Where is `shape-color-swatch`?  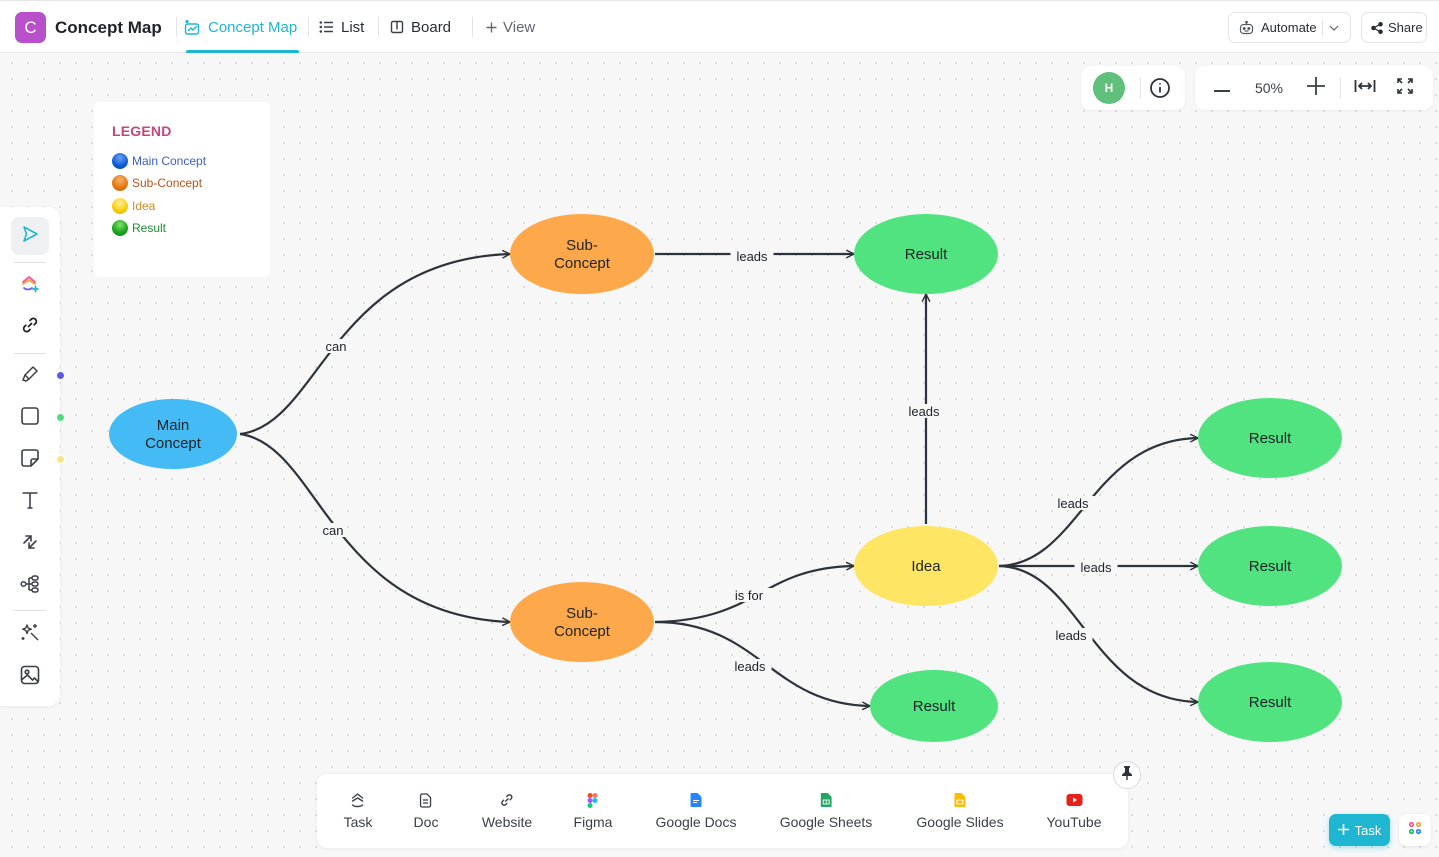
shape-color-swatch is located at coordinates (60, 417).